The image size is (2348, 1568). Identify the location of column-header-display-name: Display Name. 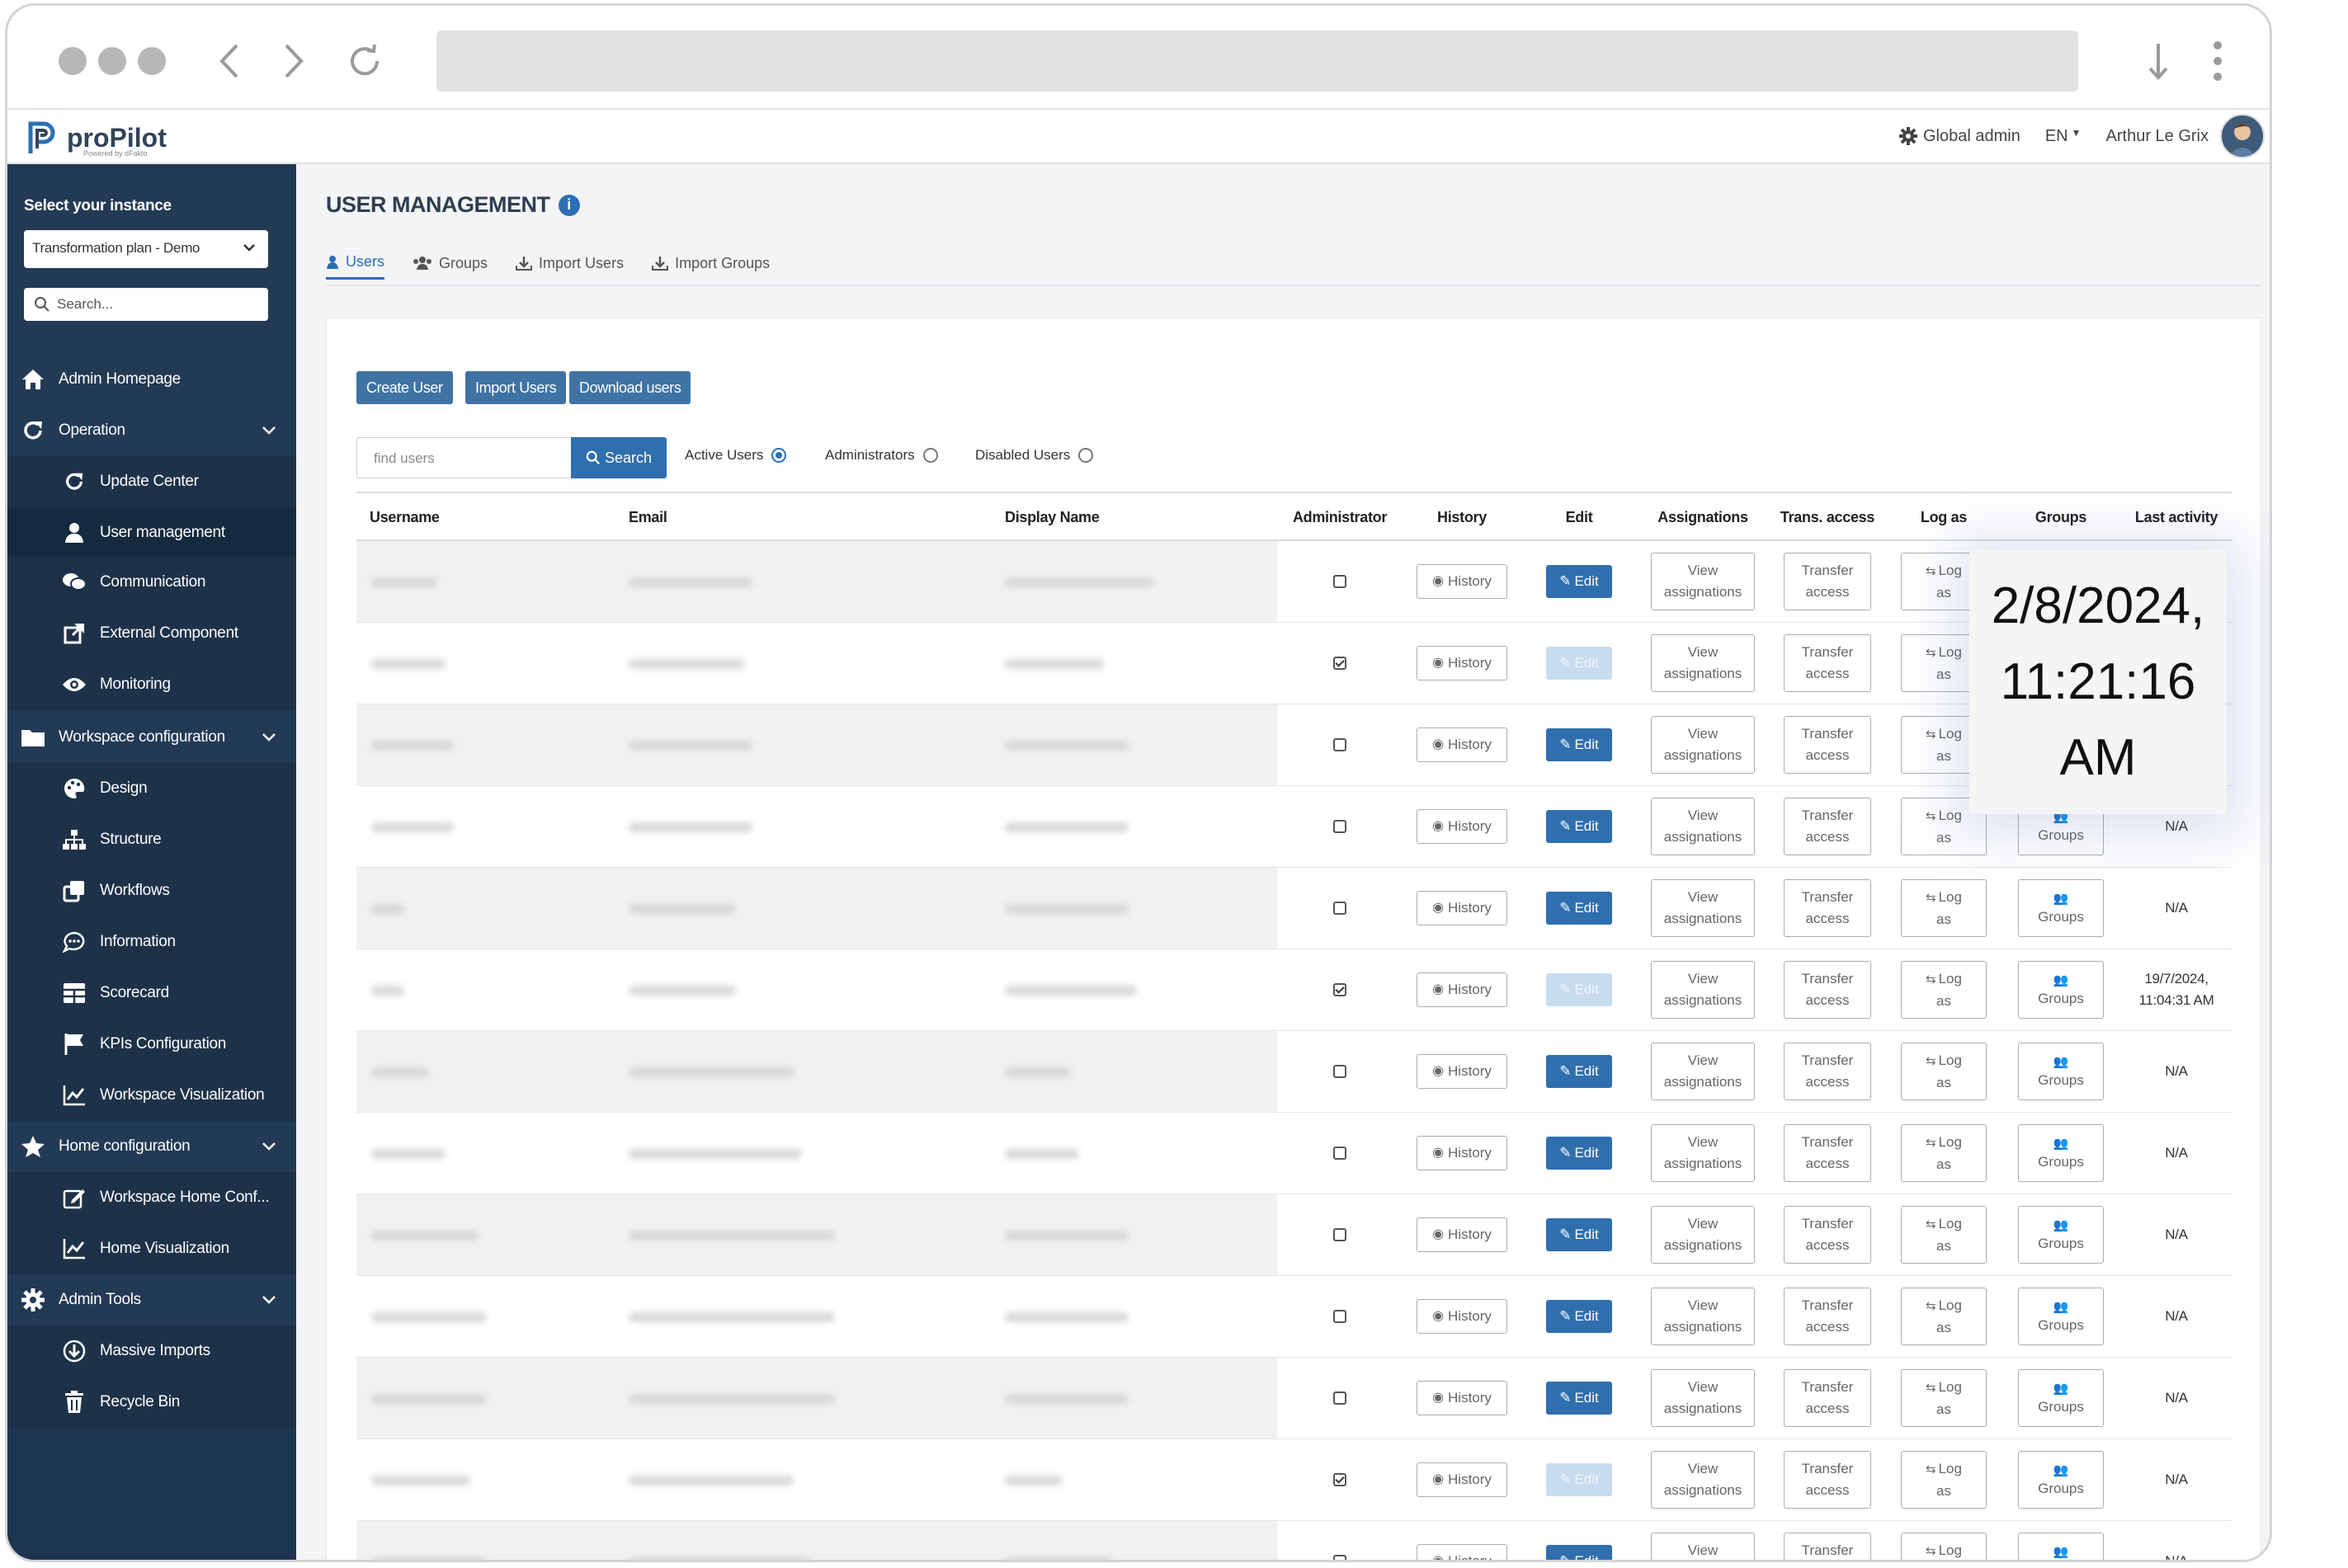
(1053, 517).